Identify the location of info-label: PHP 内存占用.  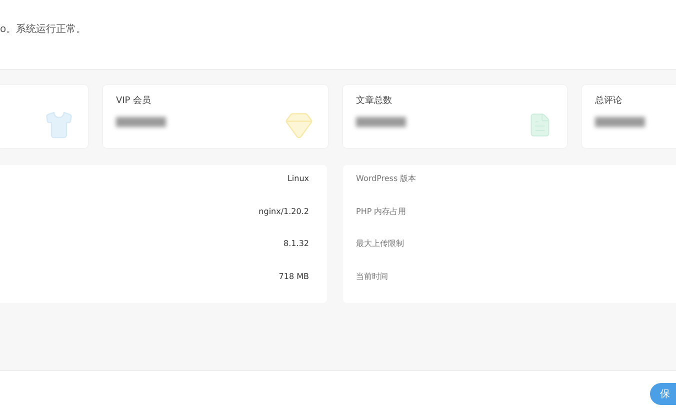
(381, 212).